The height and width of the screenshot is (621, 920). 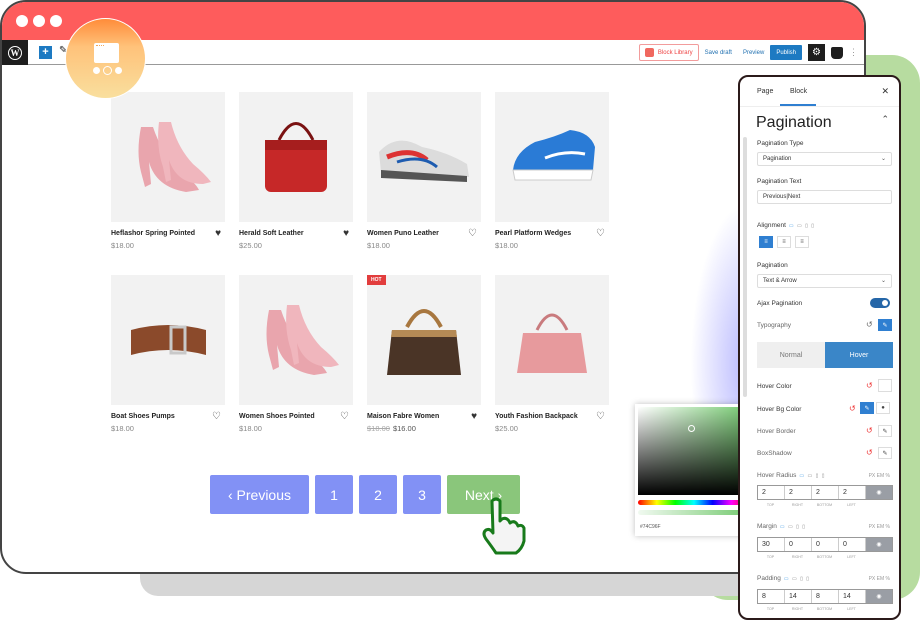 I want to click on color-cursor, so click(x=691, y=428).